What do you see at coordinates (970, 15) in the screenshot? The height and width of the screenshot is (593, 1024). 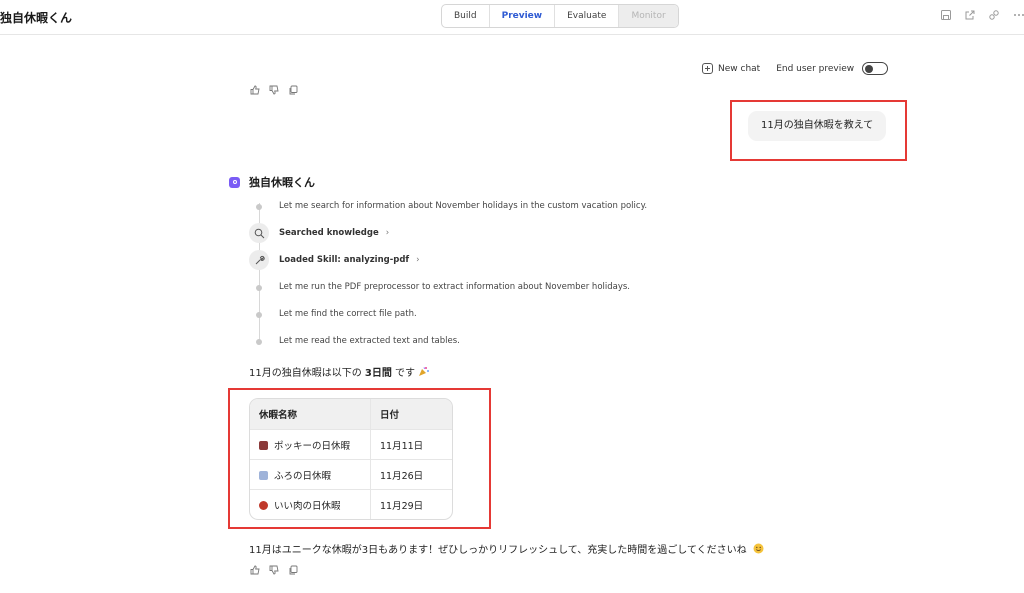 I see `share-icon` at bounding box center [970, 15].